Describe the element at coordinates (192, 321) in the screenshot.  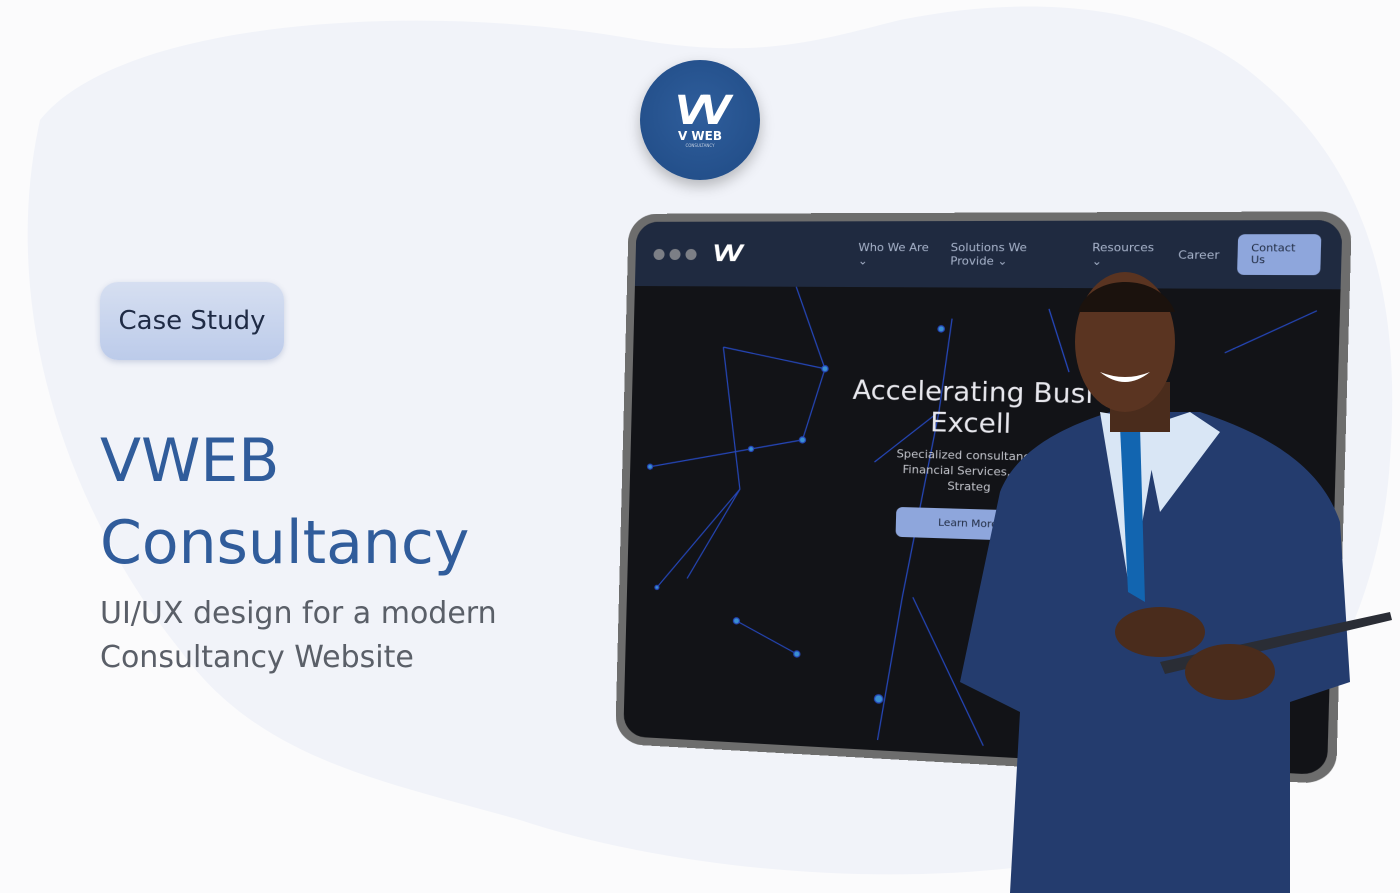
I see `case-study-badge: Case Study` at that location.